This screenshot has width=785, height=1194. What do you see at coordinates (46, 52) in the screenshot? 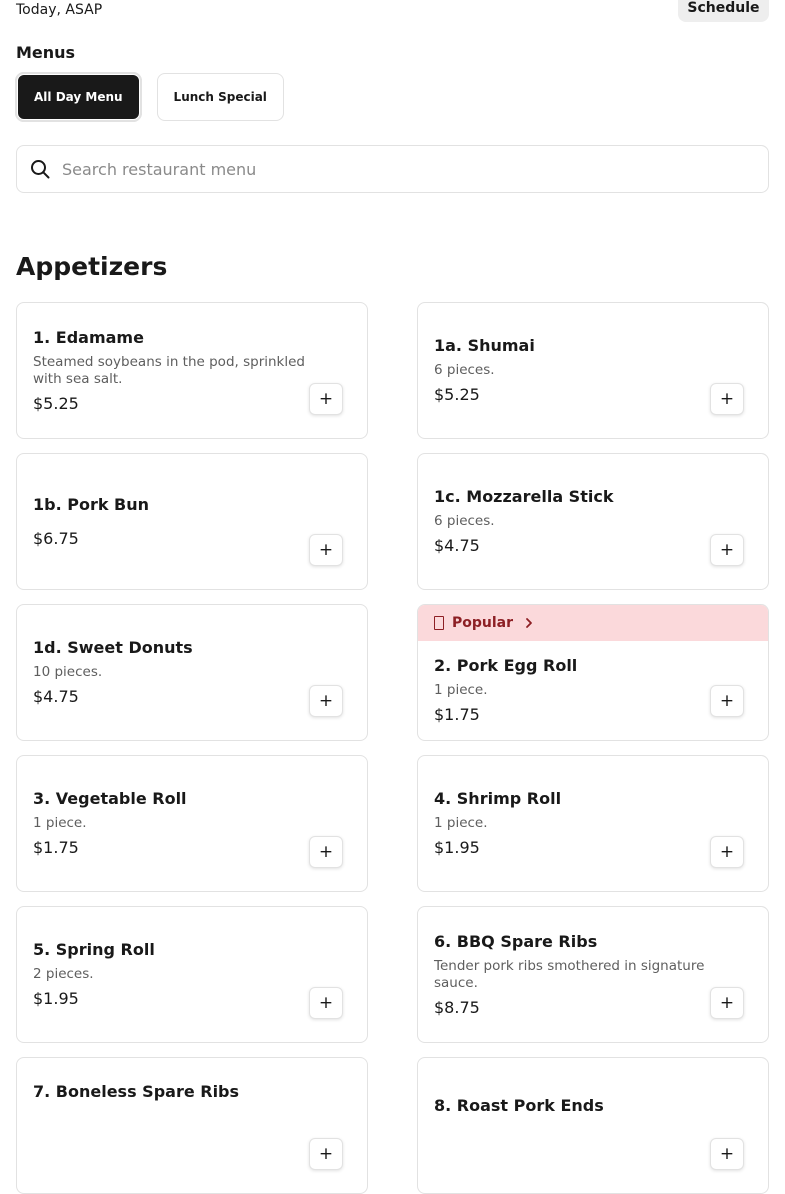
I see `menus-heading: Menus` at bounding box center [46, 52].